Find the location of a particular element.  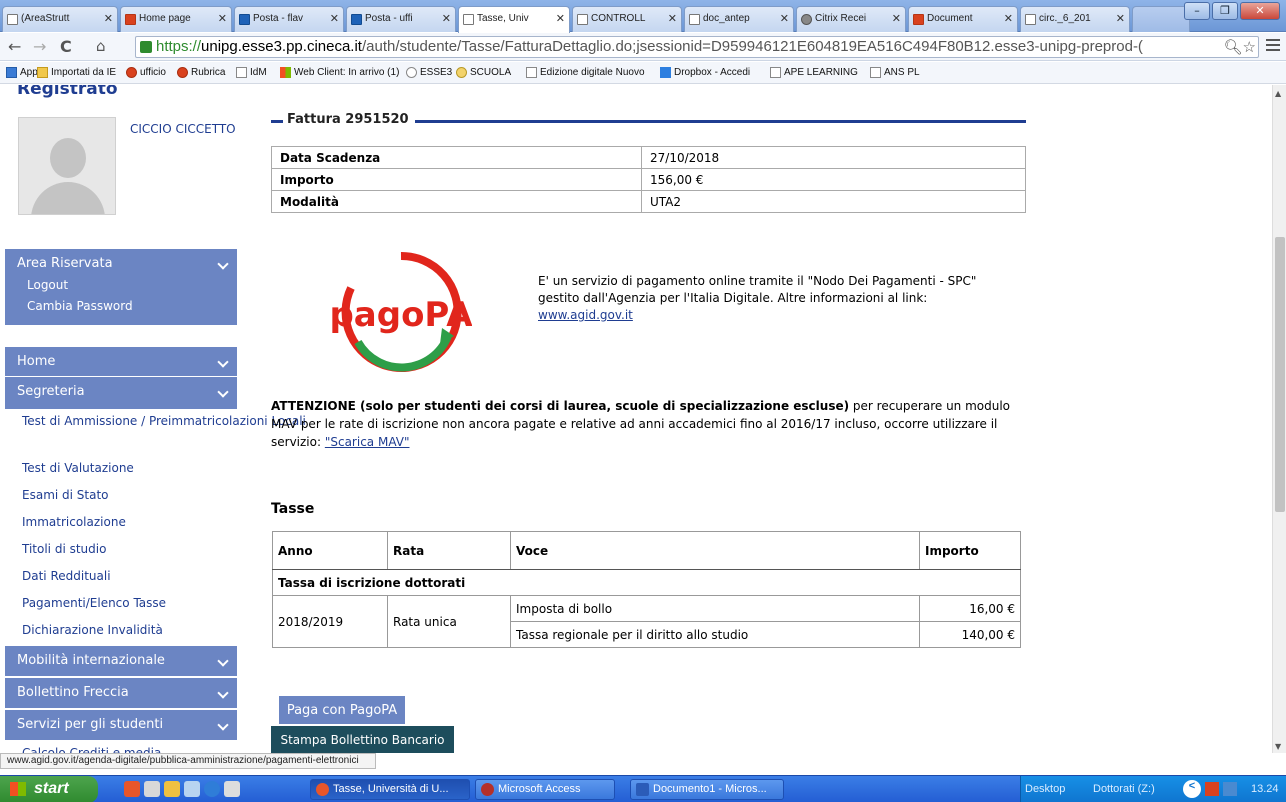

tab-posta-flav: Posta - flav ✕ is located at coordinates (289, 19).